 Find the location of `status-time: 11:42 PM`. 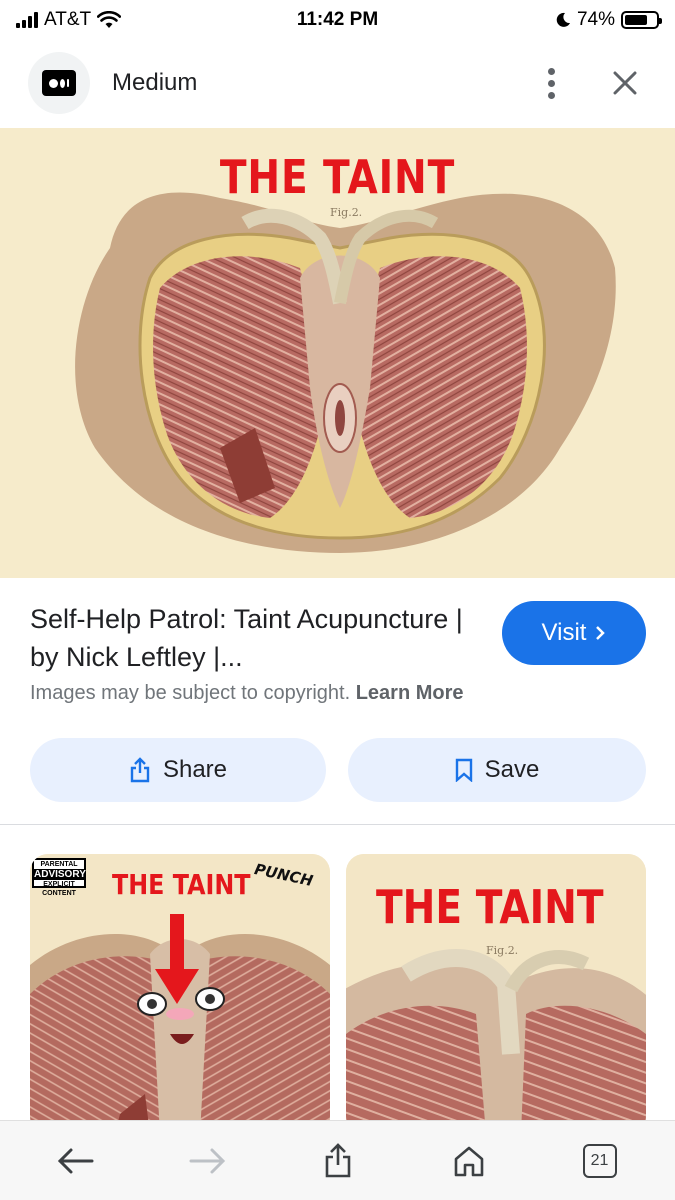

status-time: 11:42 PM is located at coordinates (337, 19).